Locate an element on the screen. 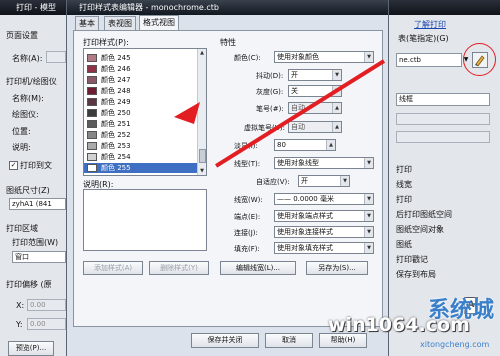 The width and height of the screenshot is (500, 356). option-paper: 图纸 is located at coordinates (404, 244).